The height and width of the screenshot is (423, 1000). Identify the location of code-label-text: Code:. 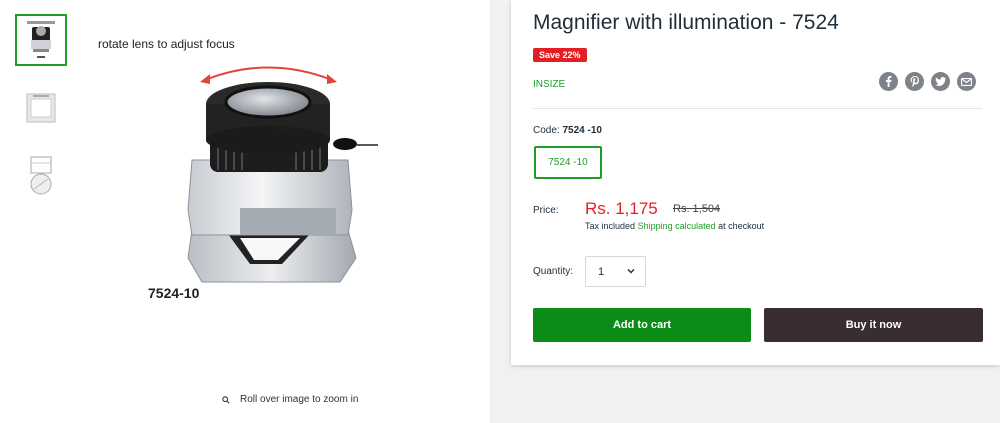
(546, 130).